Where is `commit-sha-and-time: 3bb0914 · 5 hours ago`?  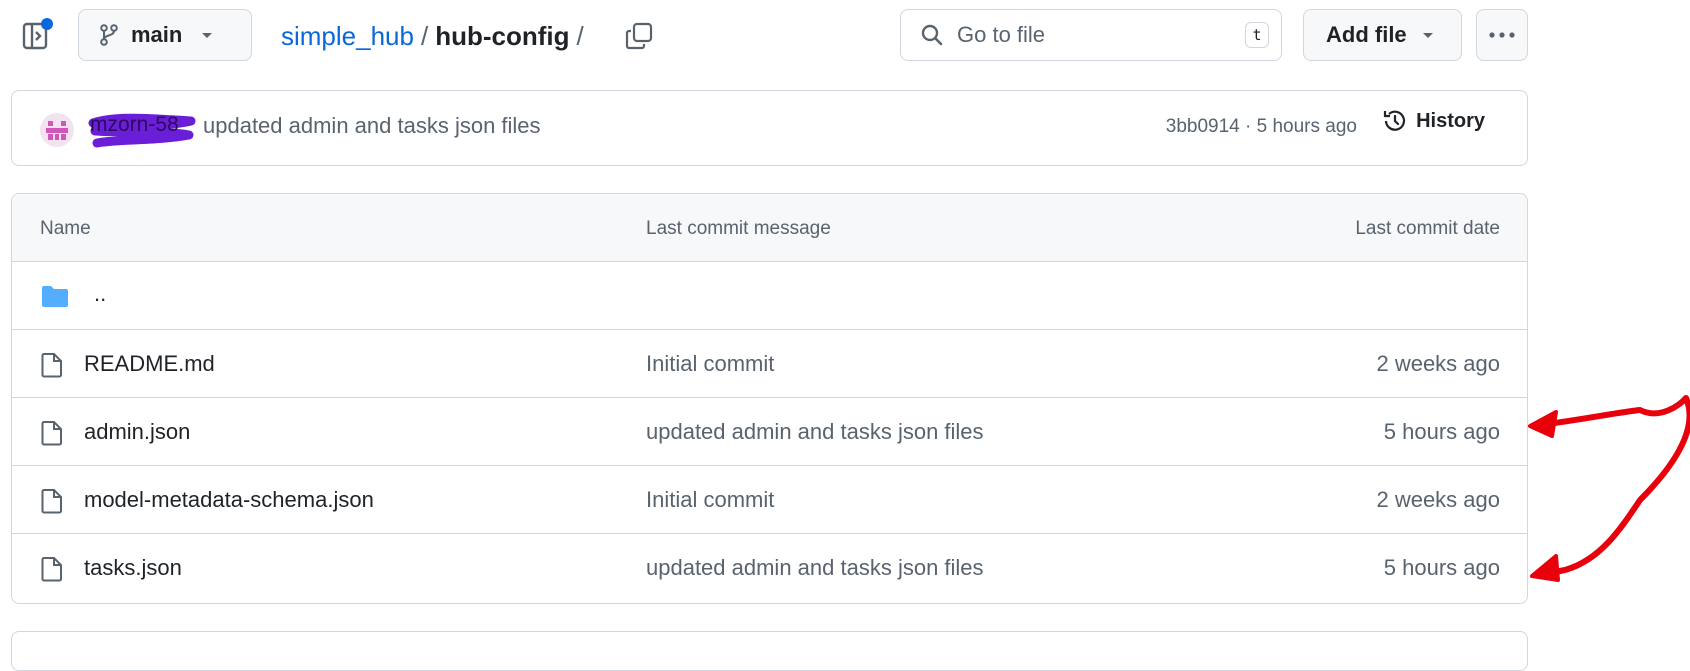
commit-sha-and-time: 3bb0914 · 5 hours ago is located at coordinates (1261, 127).